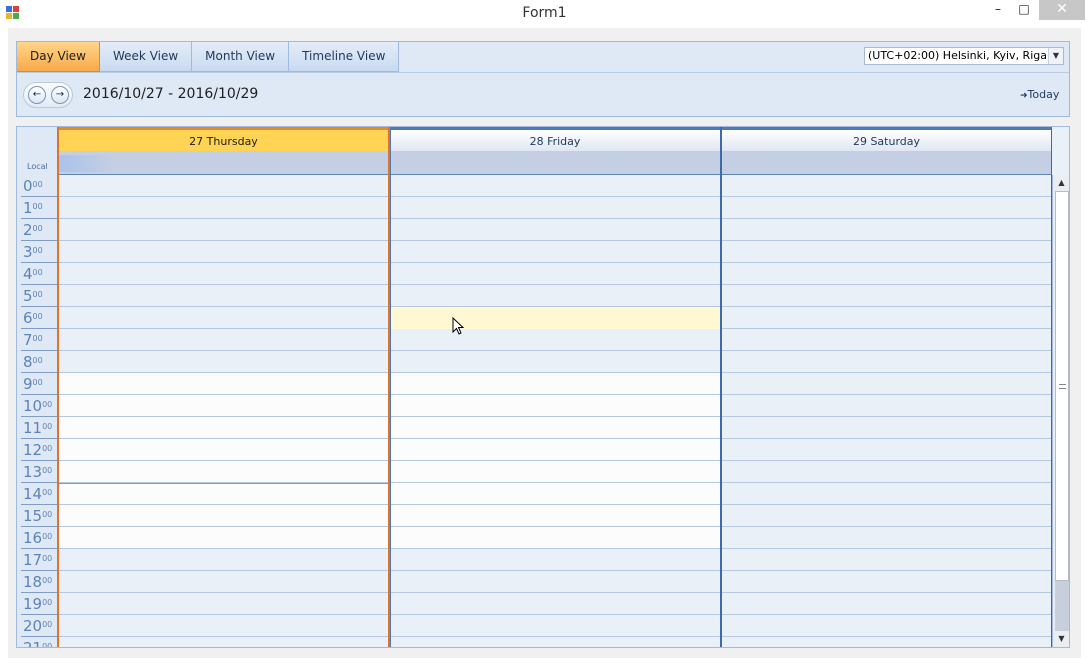 This screenshot has width=1089, height=666. Describe the element at coordinates (886, 139) in the screenshot. I see `day-header: 29 Saturday` at that location.